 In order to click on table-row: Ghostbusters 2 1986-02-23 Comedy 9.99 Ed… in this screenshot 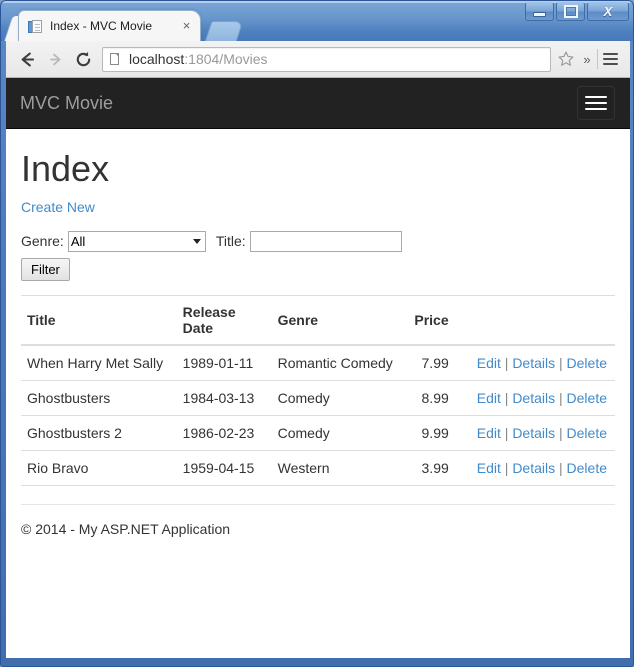, I will do `click(318, 432)`.